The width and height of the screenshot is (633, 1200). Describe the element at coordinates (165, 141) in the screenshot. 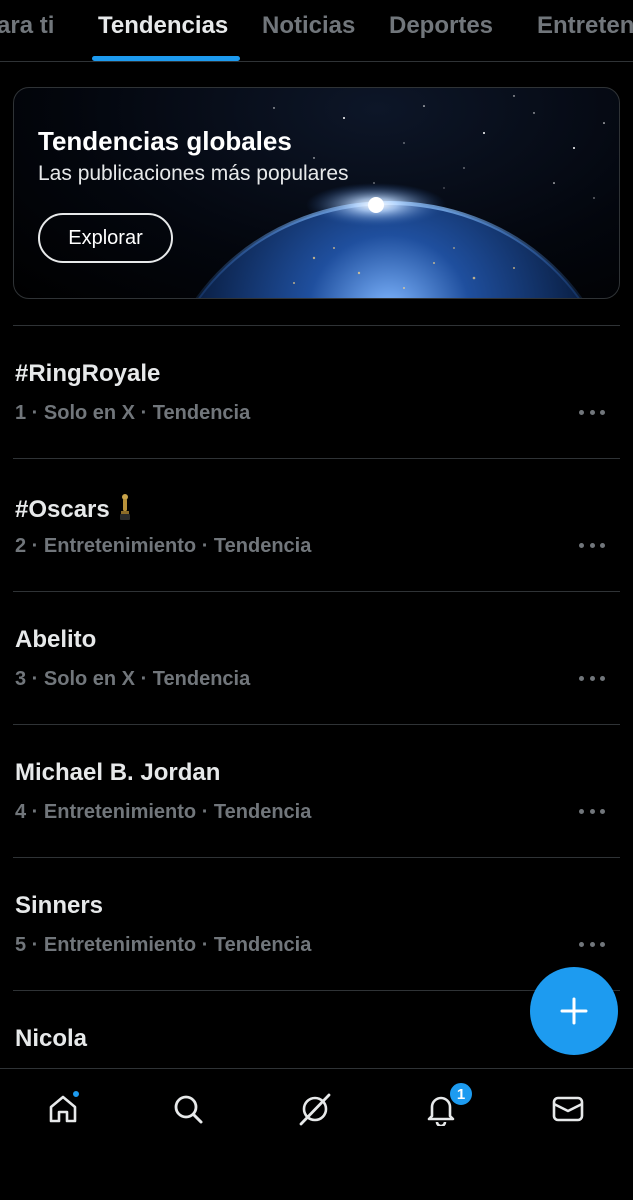

I see `banner-title: Tendencias globales` at that location.